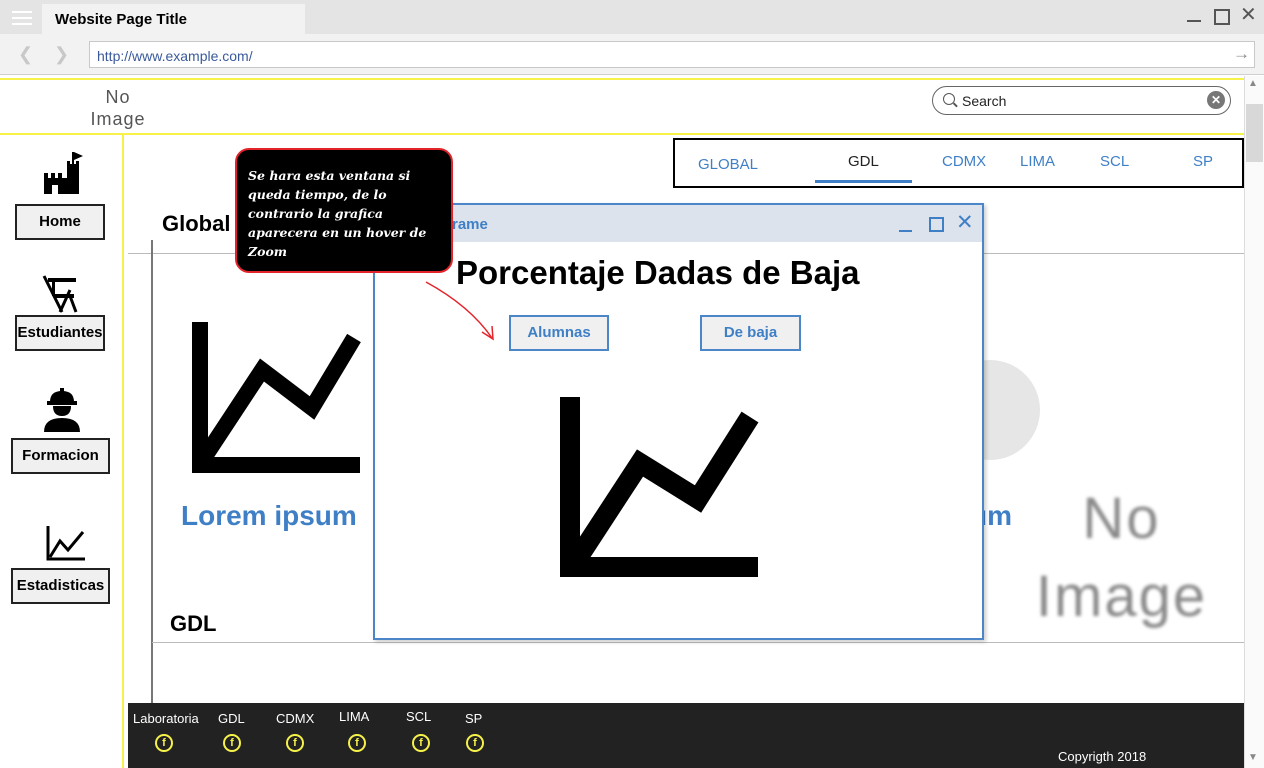  What do you see at coordinates (1102, 756) in the screenshot?
I see `copyright-text: Copyrigth 2018` at bounding box center [1102, 756].